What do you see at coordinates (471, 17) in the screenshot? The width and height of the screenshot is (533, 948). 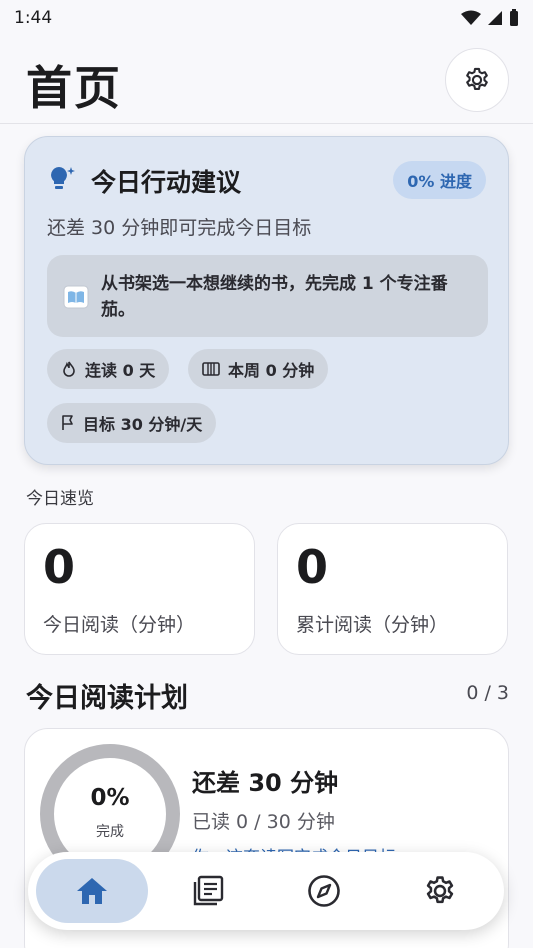 I see `wifi-icon` at bounding box center [471, 17].